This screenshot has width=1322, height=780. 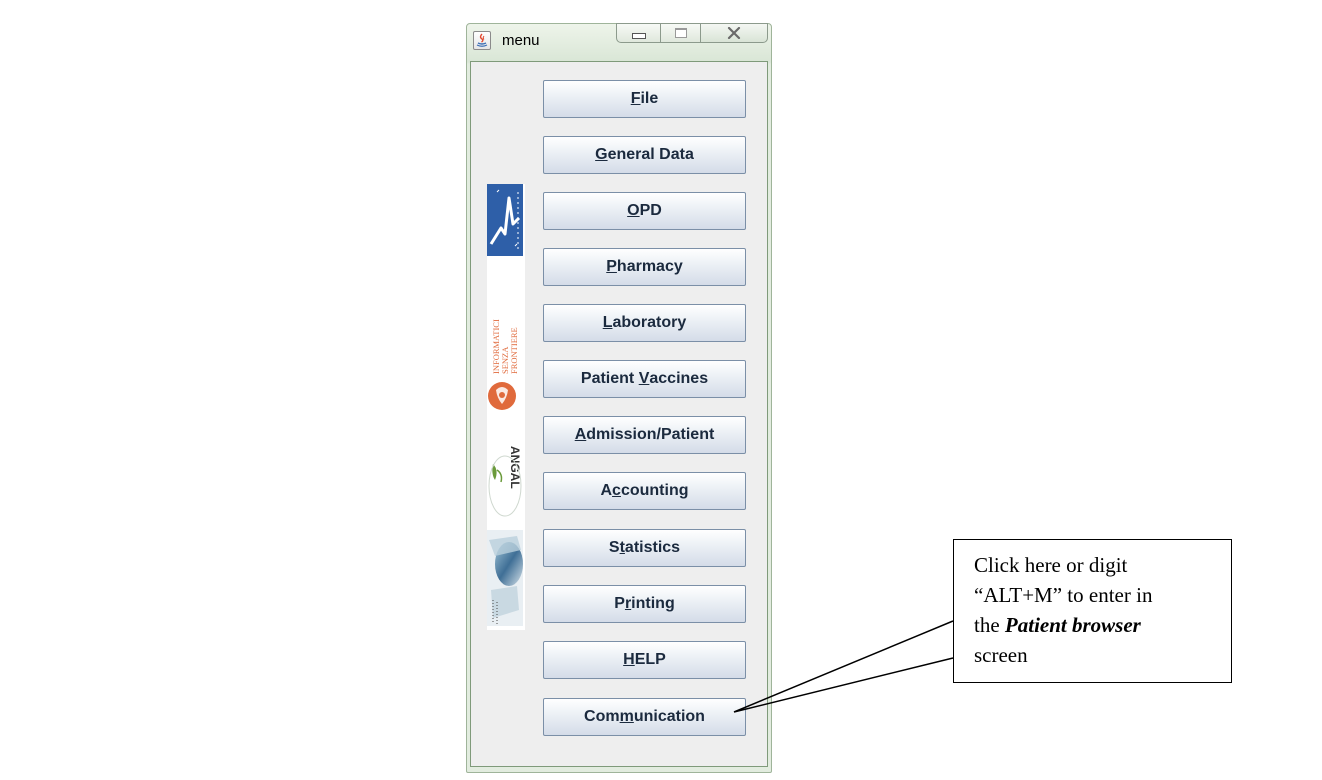 I want to click on close-icon, so click(x=734, y=33).